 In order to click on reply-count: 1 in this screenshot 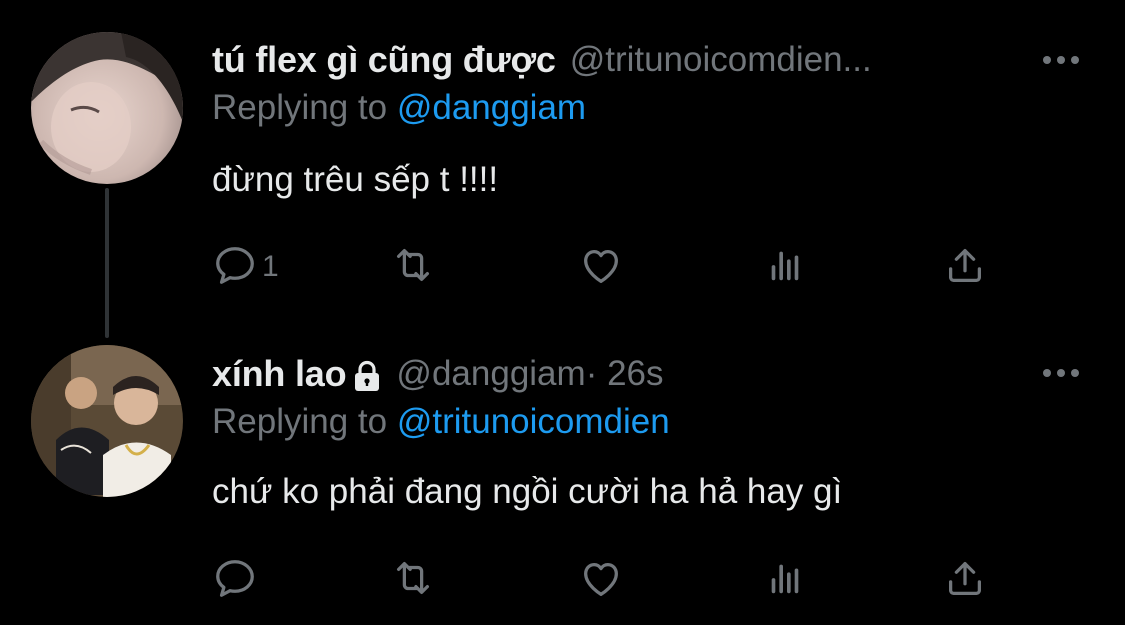, I will do `click(270, 266)`.